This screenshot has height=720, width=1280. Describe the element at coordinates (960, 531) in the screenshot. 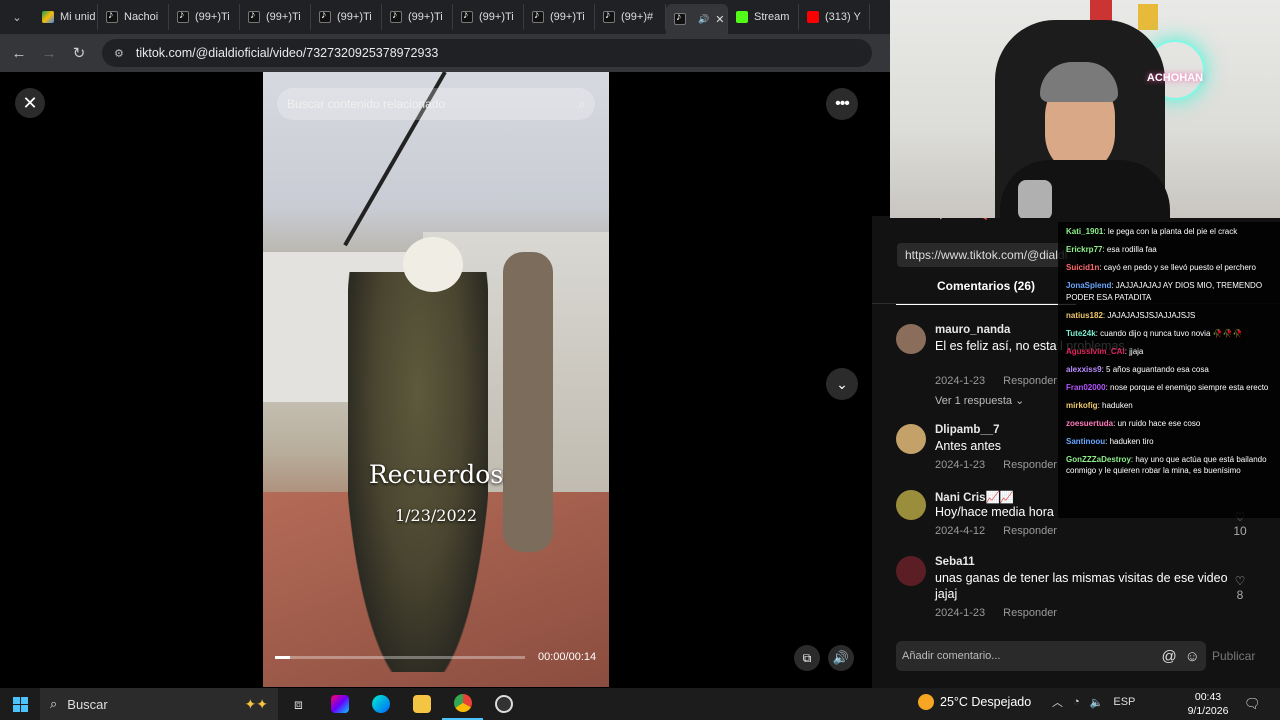

I see `comment-date: 2024-4-12` at that location.